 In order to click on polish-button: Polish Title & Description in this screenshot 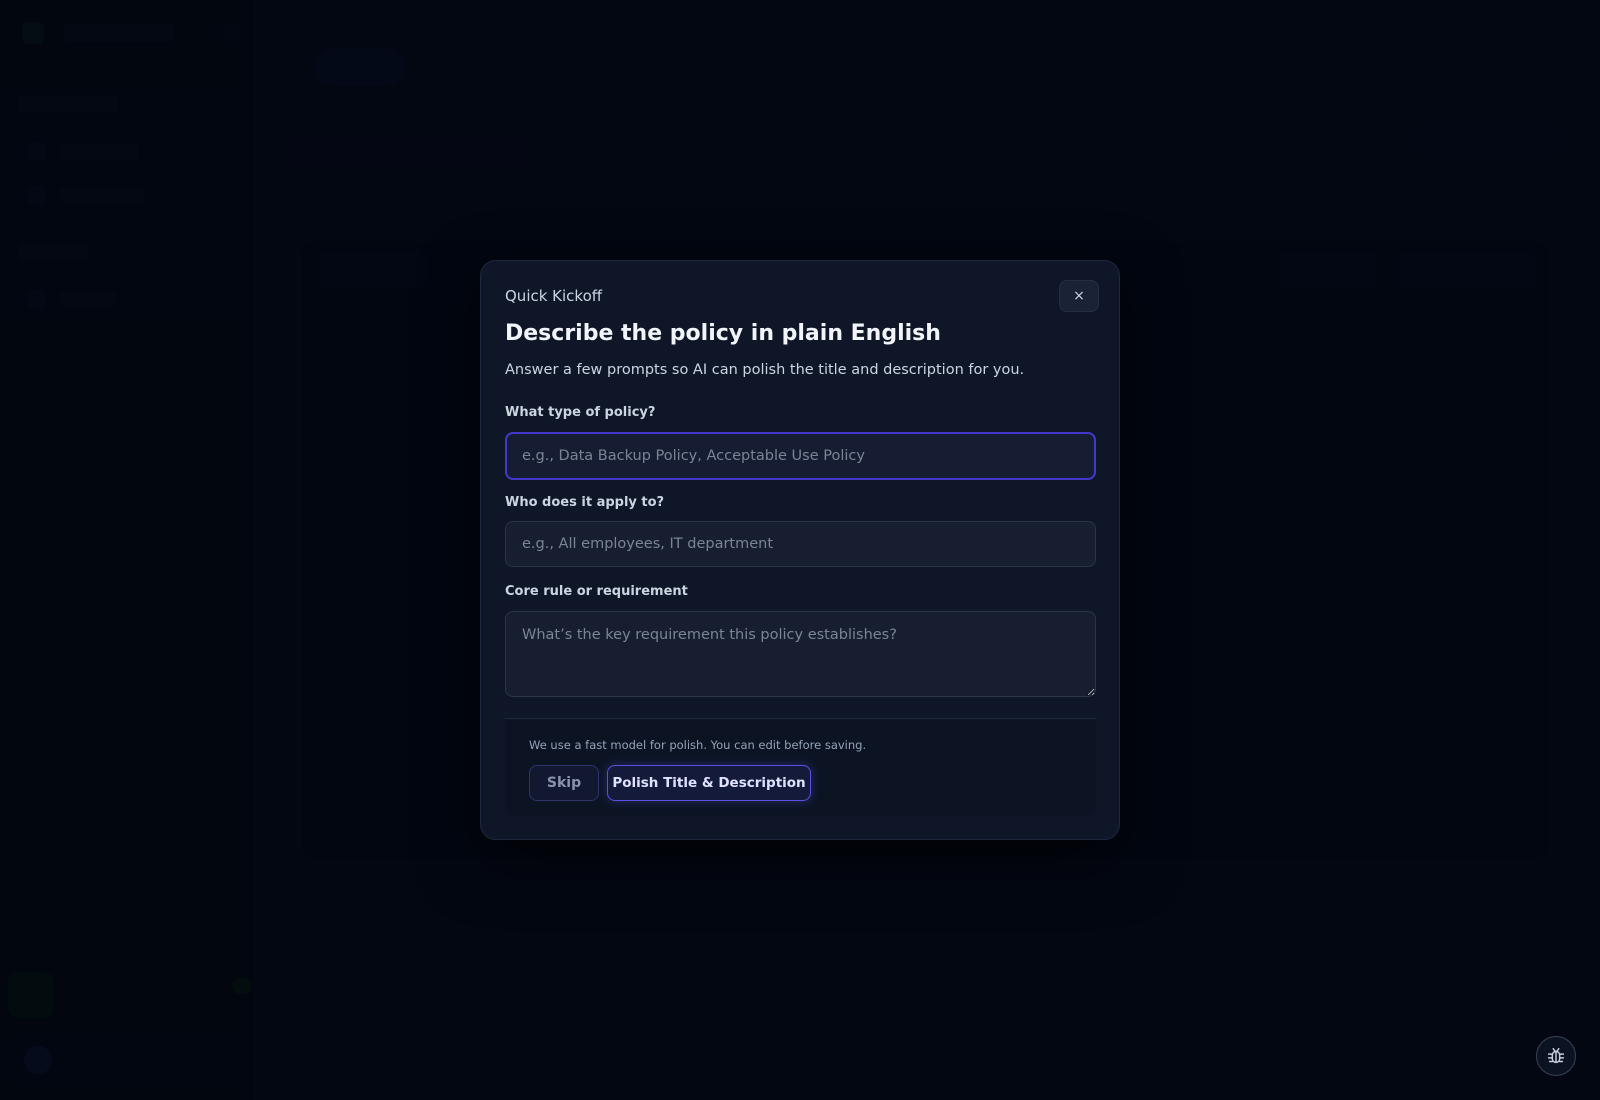, I will do `click(709, 783)`.